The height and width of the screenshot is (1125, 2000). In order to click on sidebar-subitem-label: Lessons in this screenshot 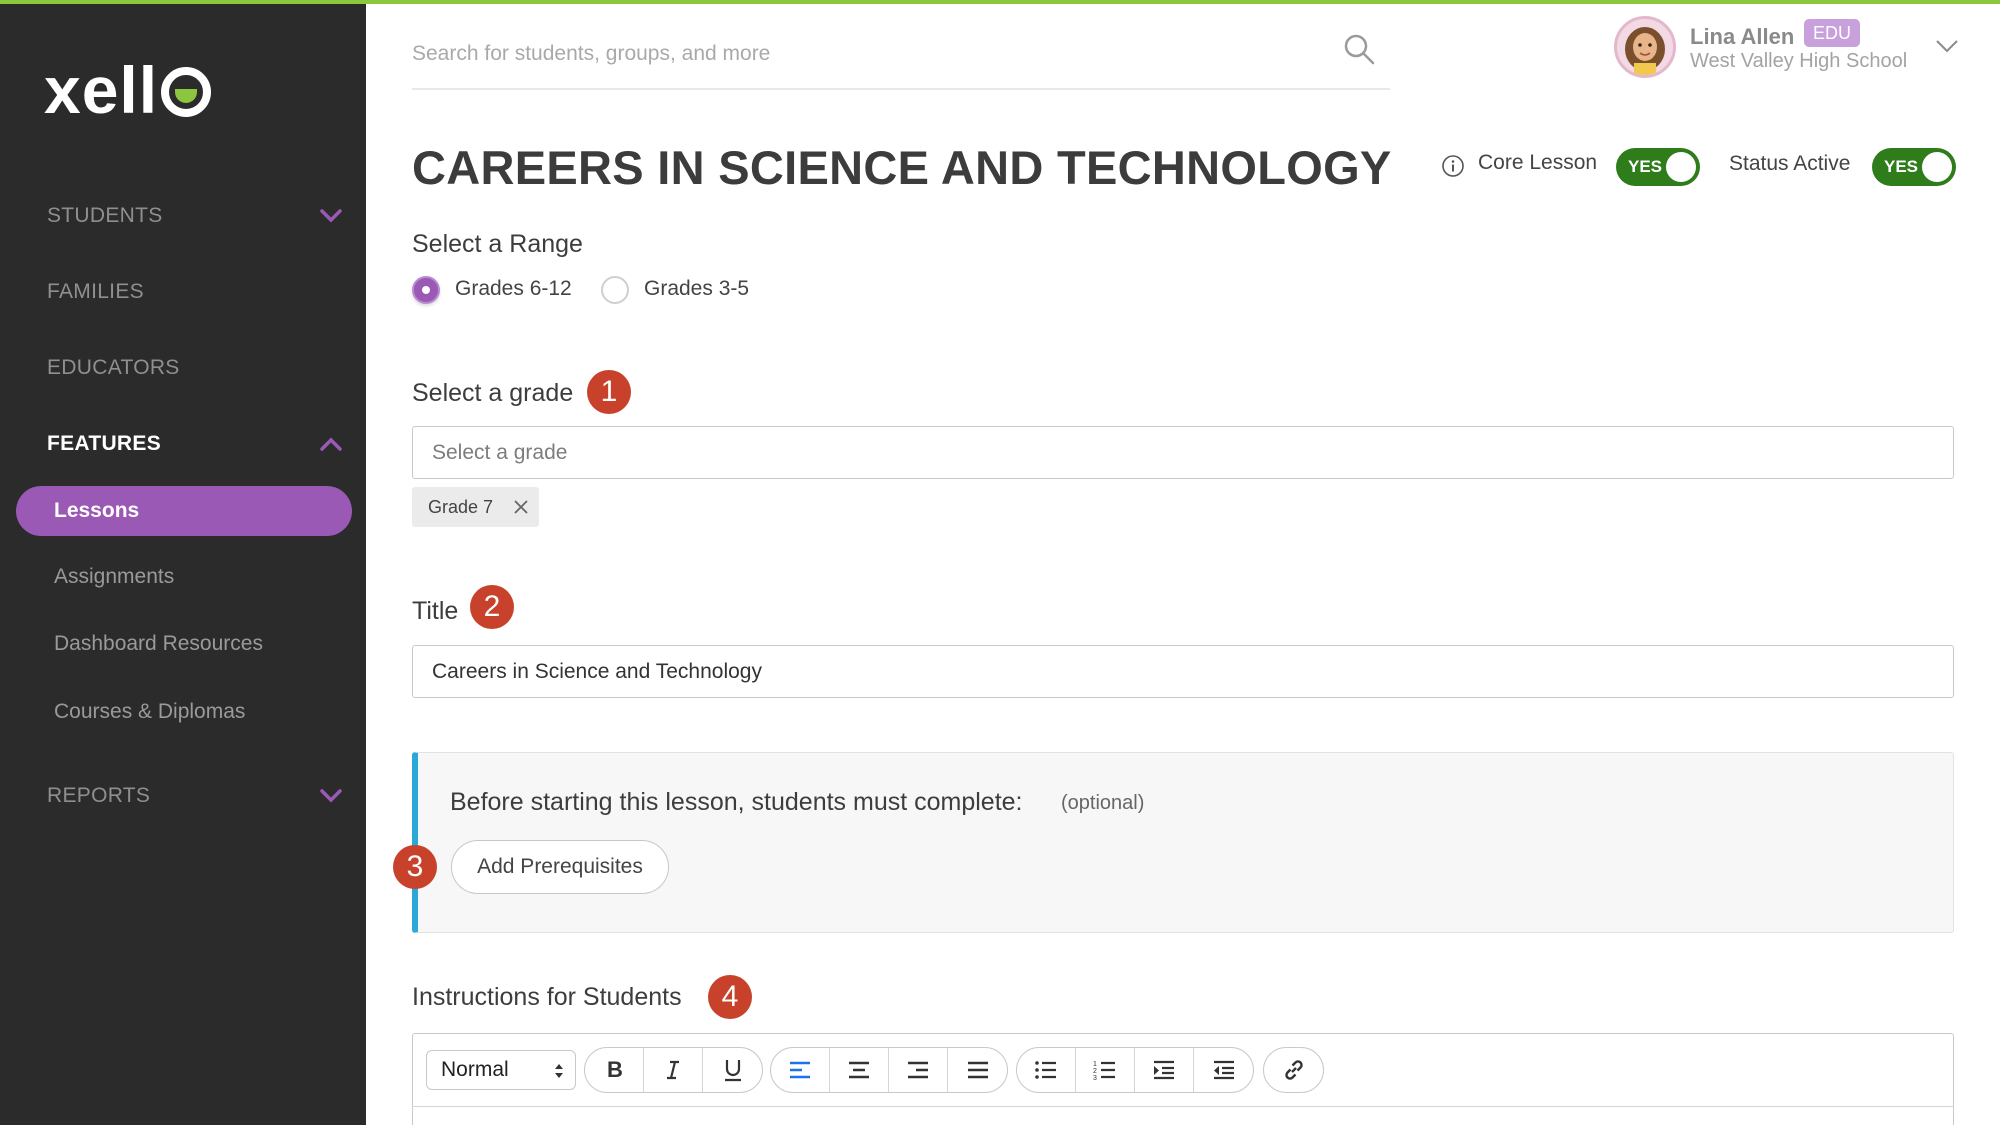, I will do `click(97, 510)`.